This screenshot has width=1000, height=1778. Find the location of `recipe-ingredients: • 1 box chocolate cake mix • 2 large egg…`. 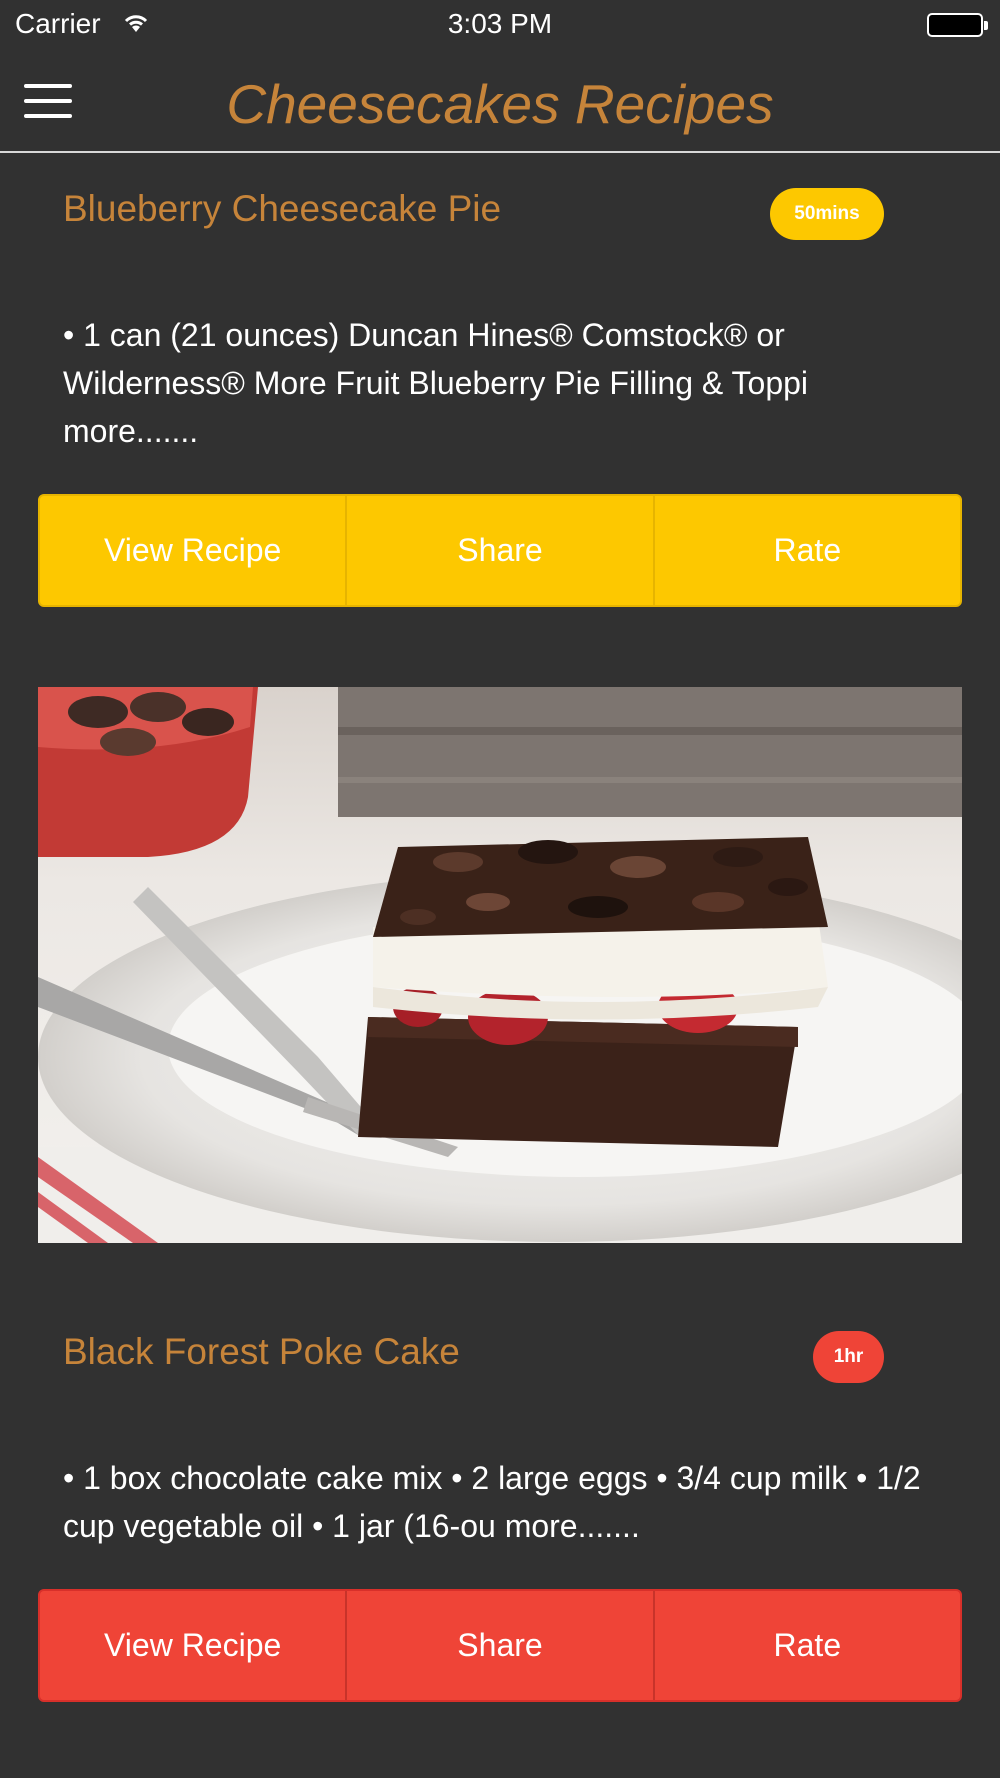

recipe-ingredients: • 1 box chocolate cake mix • 2 large egg… is located at coordinates (492, 1502).